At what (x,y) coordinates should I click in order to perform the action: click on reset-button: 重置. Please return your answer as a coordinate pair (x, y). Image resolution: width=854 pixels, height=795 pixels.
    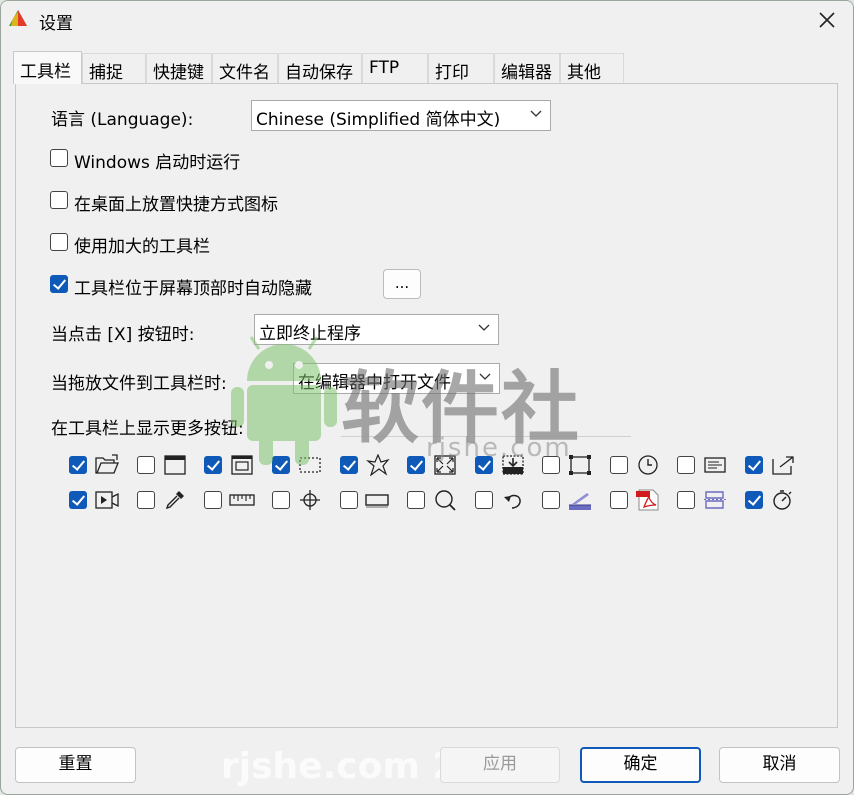
    Looking at the image, I should click on (75, 765).